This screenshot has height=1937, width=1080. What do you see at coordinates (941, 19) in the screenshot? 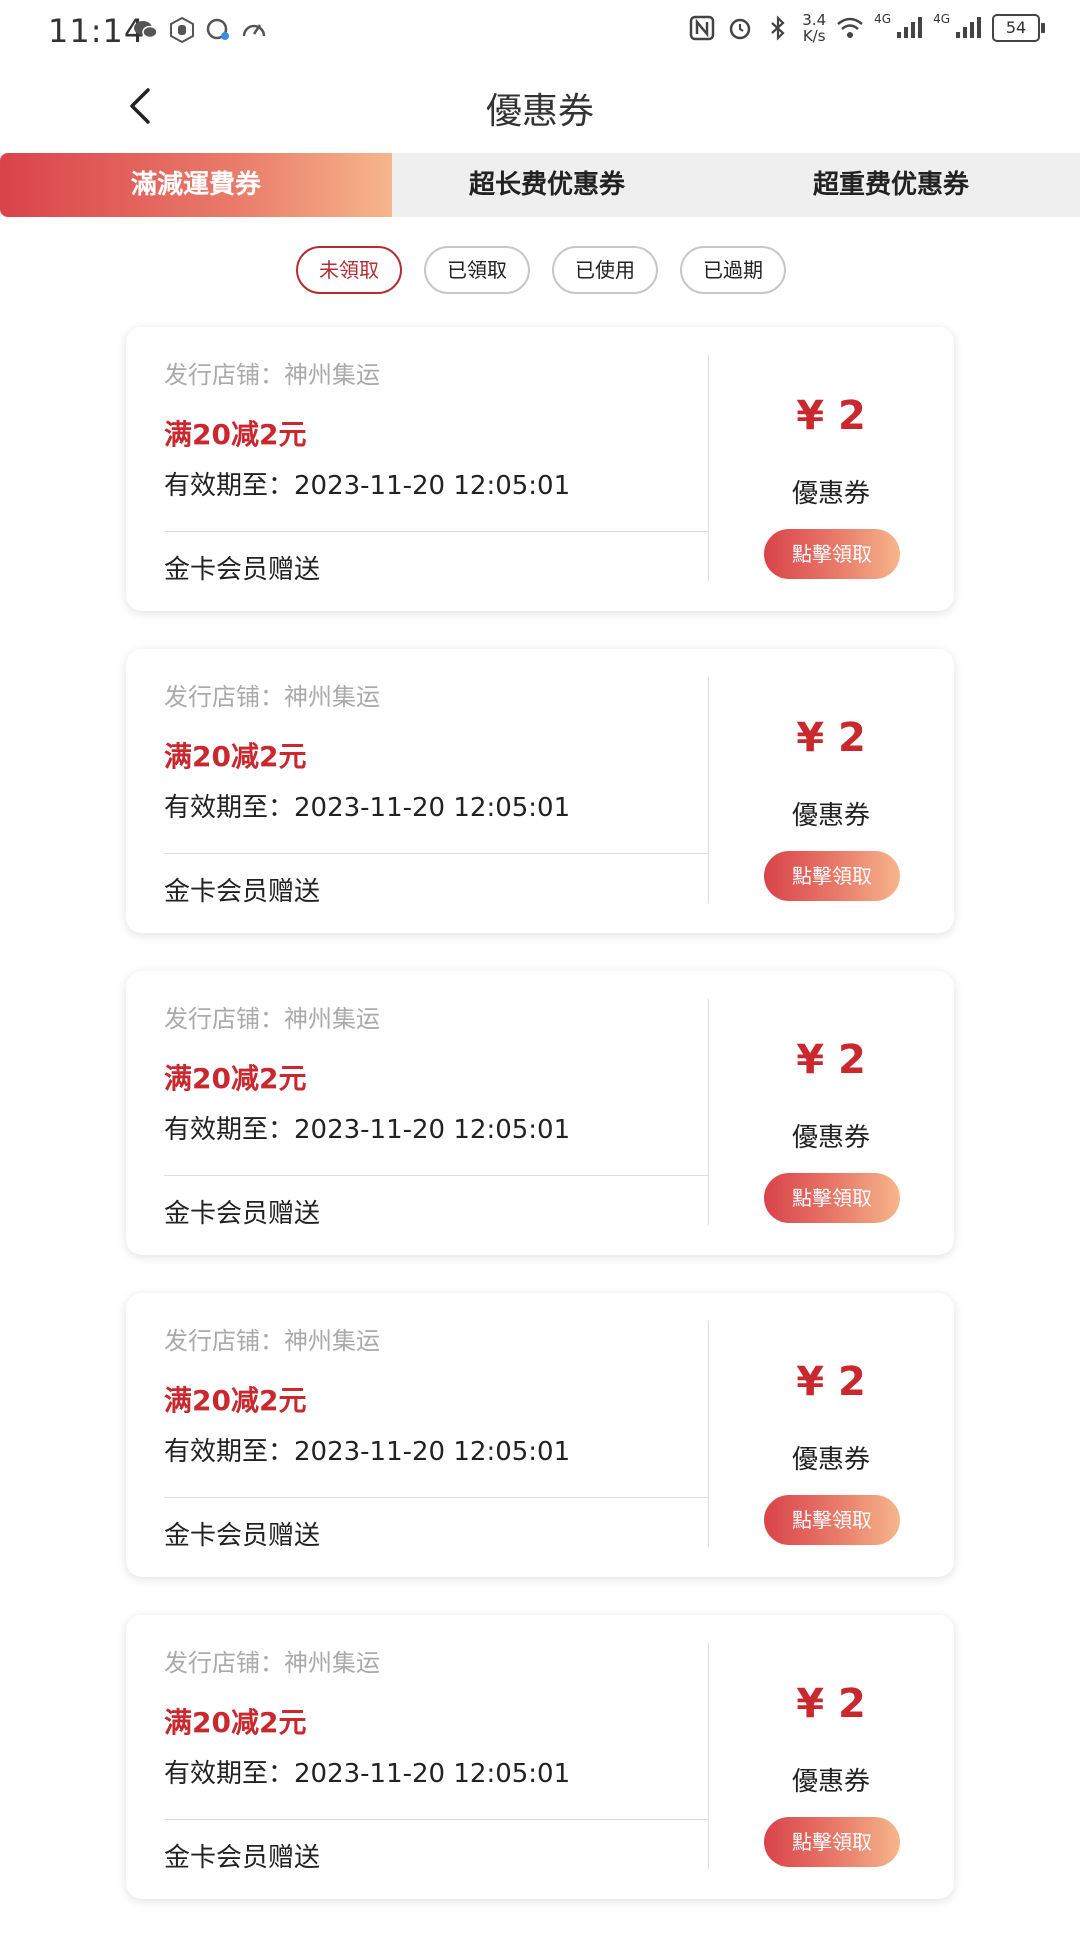
I see `signal-4g-label-2: 4G` at bounding box center [941, 19].